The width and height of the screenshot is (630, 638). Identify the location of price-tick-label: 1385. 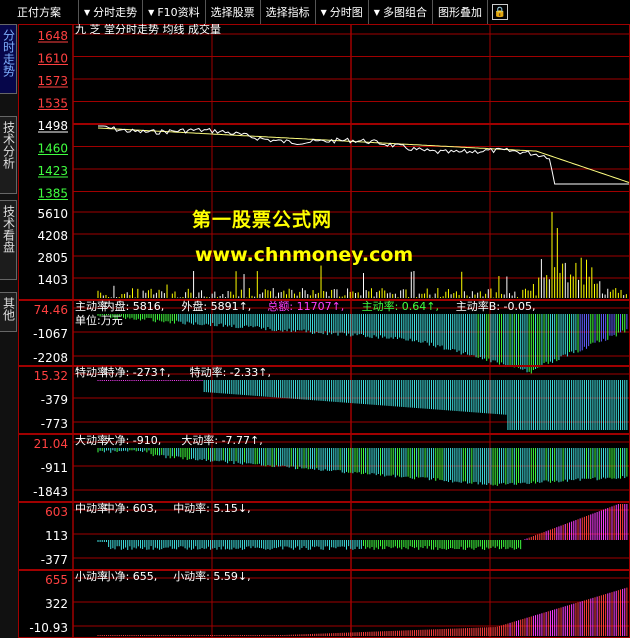
(52, 194).